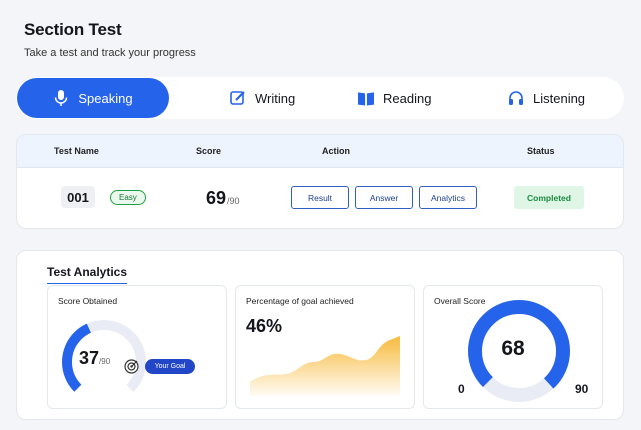  I want to click on column-header-score: Score, so click(209, 151).